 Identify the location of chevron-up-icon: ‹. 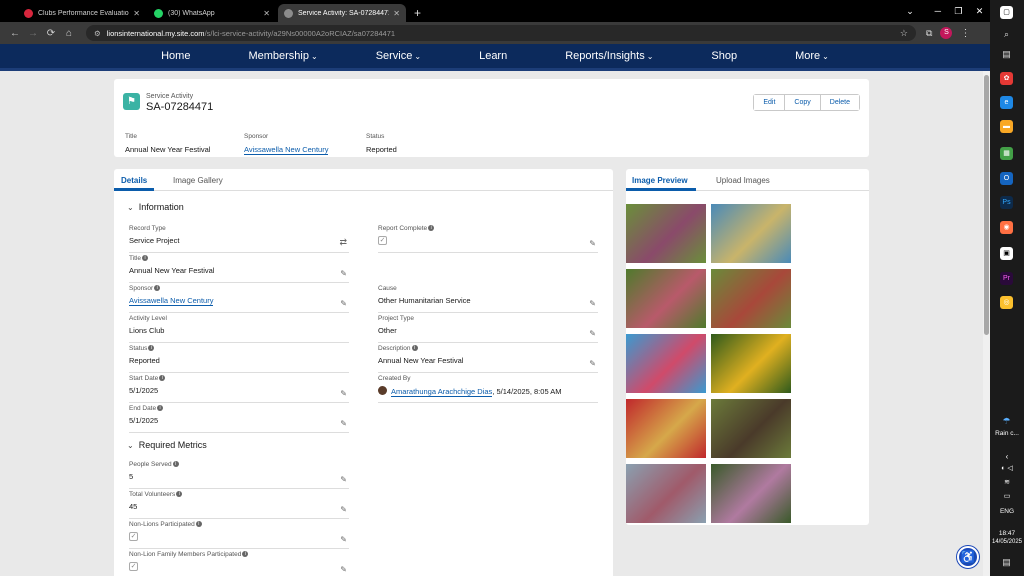
(1007, 456).